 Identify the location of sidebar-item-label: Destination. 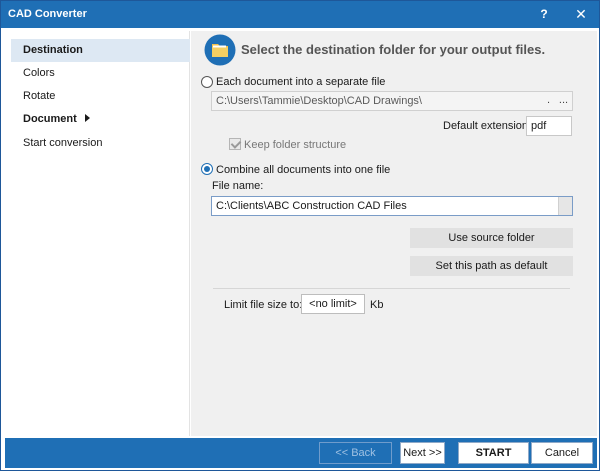
(53, 50).